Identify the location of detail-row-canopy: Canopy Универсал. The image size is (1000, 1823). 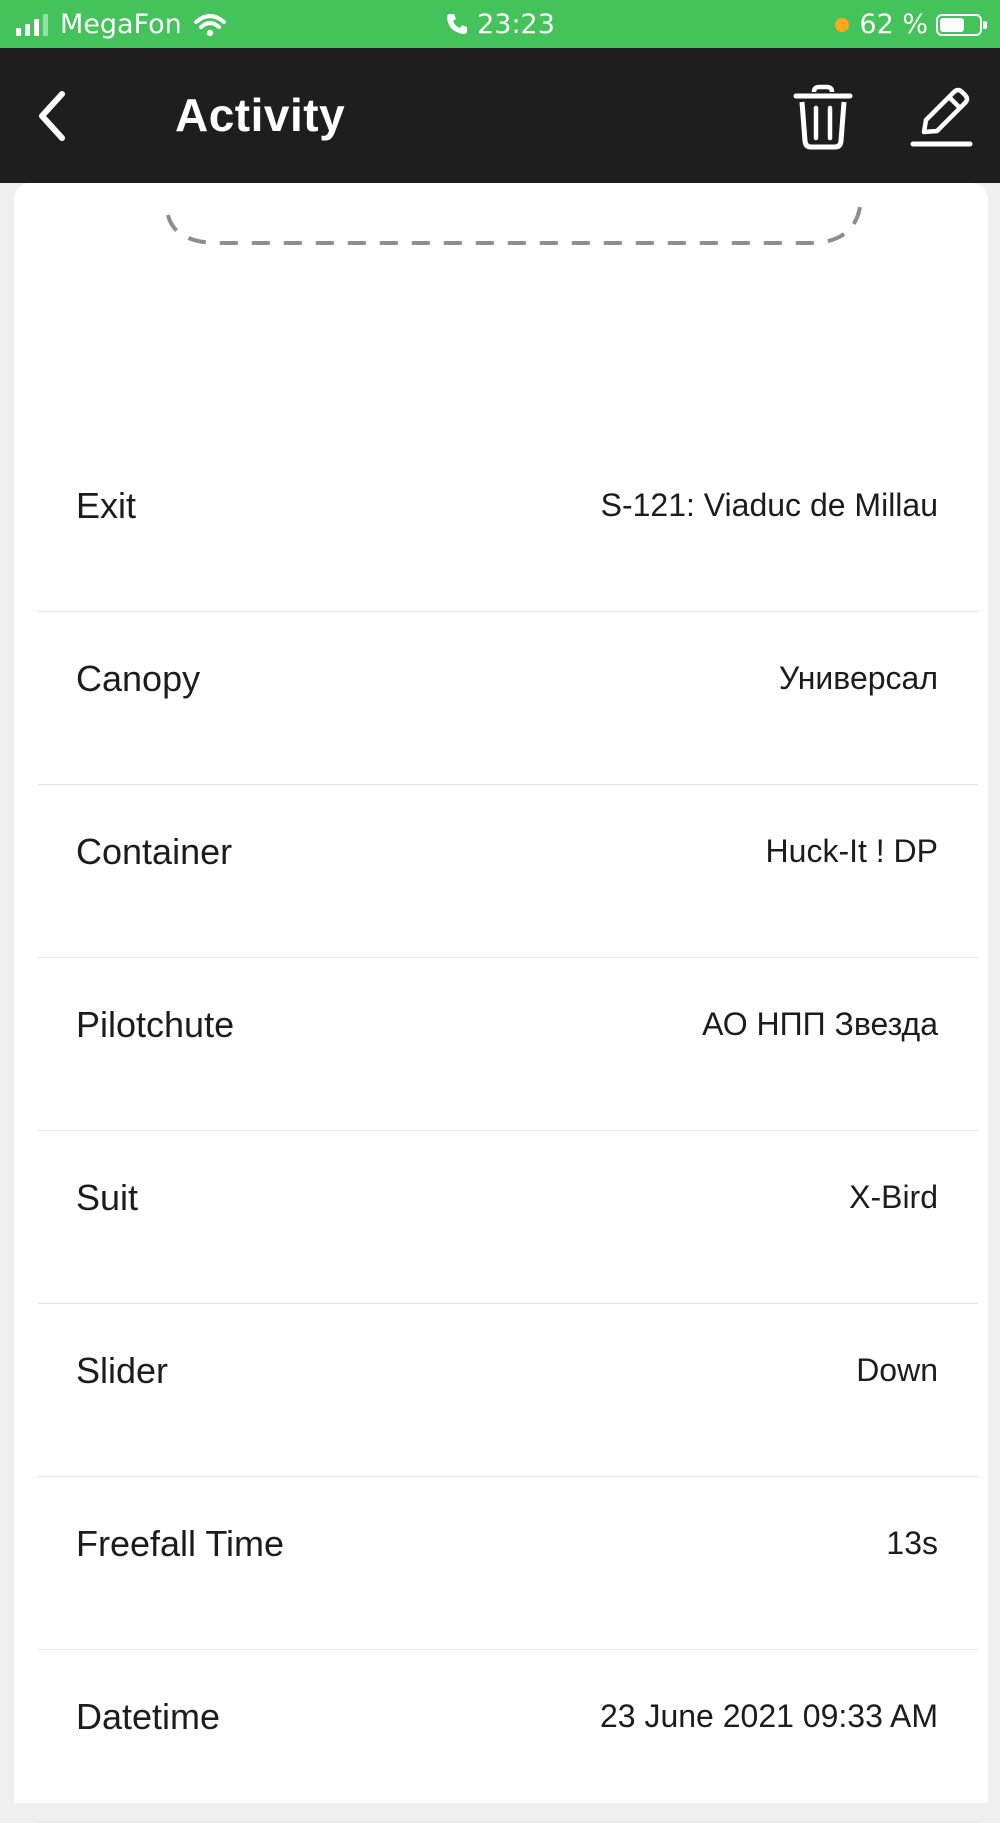
(508, 698).